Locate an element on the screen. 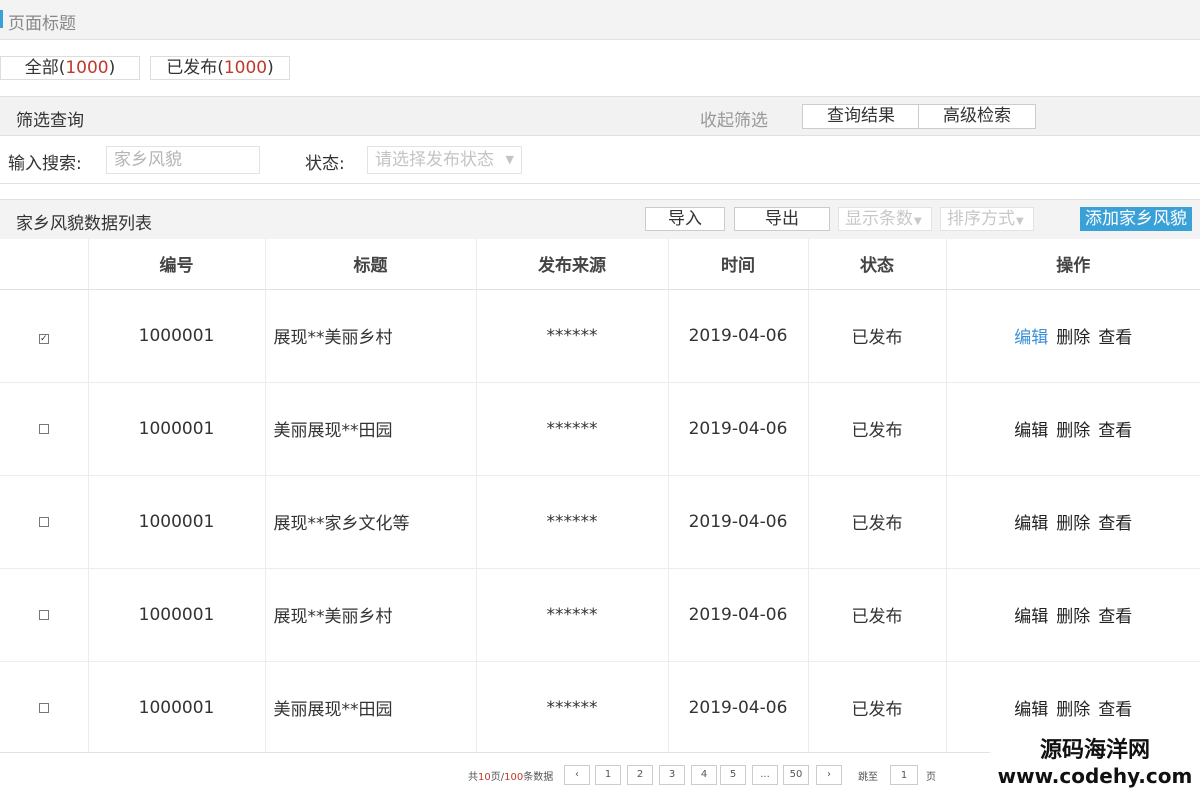 This screenshot has width=1200, height=792. page-title: 页面标题 is located at coordinates (42, 24).